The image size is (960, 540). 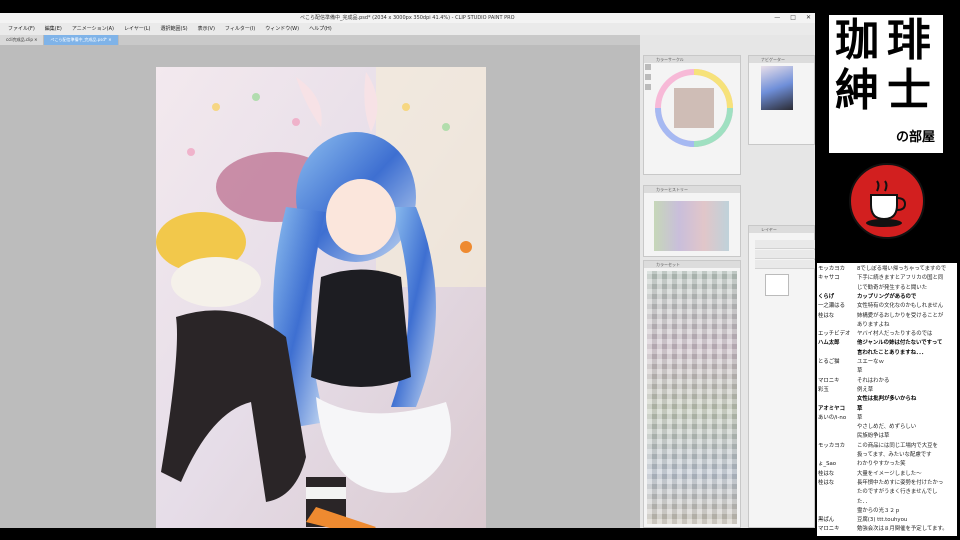 I want to click on chat-message: 霊からの光３２ｐ, so click(x=887, y=511).